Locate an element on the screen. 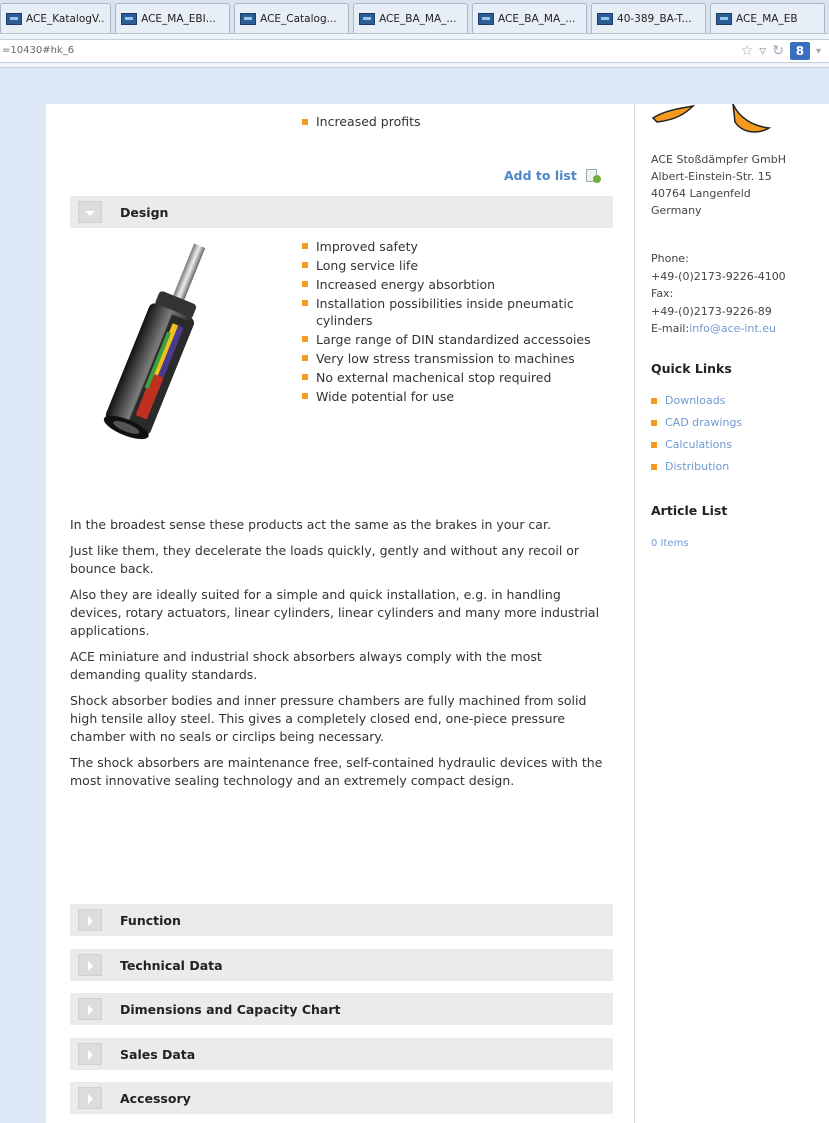 The width and height of the screenshot is (829, 1123). section-dimensions-header: Dimensions and Capacity Chart is located at coordinates (341, 1009).